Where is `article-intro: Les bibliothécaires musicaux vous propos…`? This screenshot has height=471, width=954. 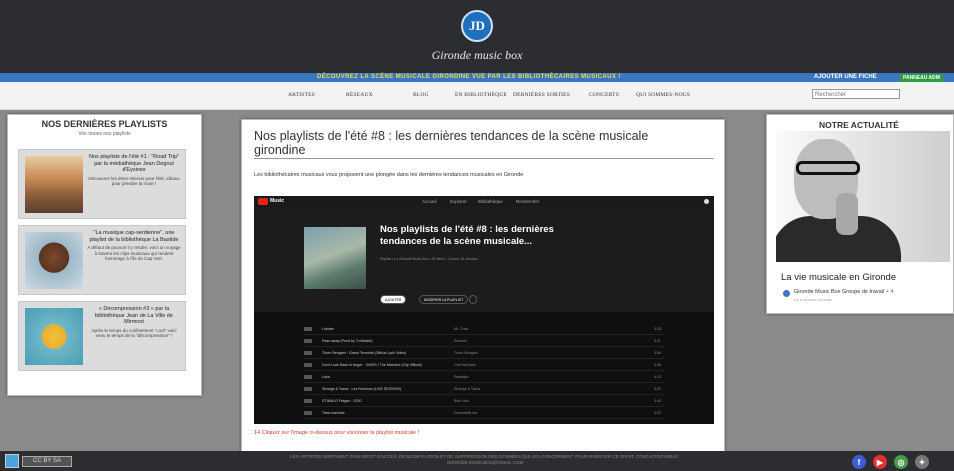
article-intro: Les bibliothécaires musicaux vous propos… is located at coordinates (389, 175).